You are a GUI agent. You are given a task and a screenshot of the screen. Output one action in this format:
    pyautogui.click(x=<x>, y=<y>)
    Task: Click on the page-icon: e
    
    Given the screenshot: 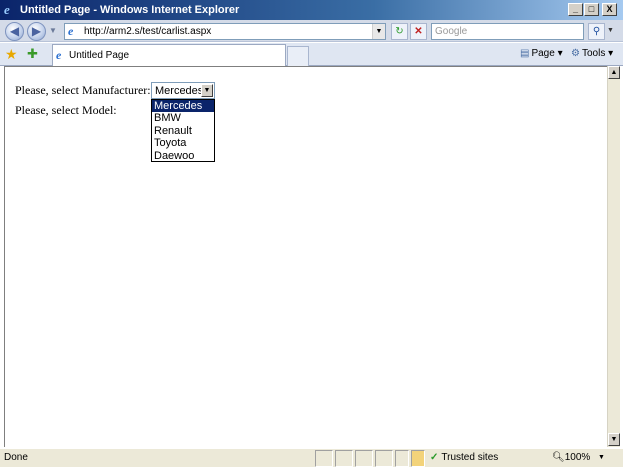 What is the action you would take?
    pyautogui.click(x=71, y=31)
    